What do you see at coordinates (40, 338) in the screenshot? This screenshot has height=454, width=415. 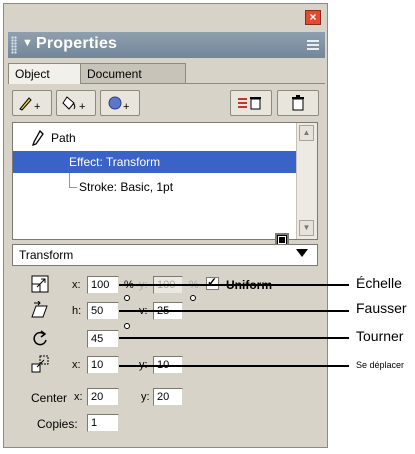 I see `rotate-icon` at bounding box center [40, 338].